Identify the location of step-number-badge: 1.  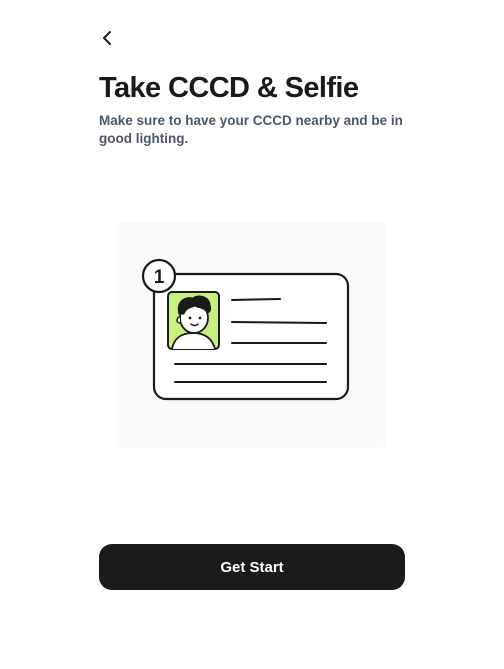
(159, 276).